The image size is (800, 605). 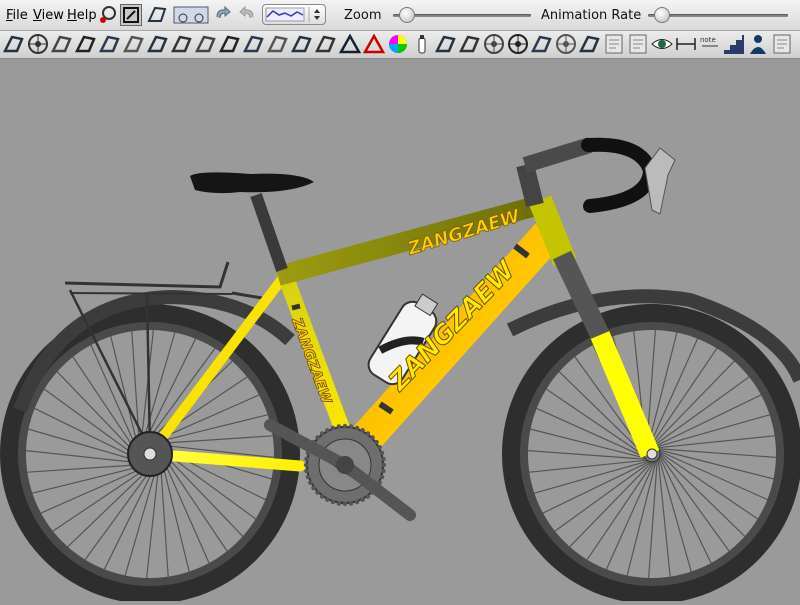 I want to click on brake-icon, so click(x=206, y=44).